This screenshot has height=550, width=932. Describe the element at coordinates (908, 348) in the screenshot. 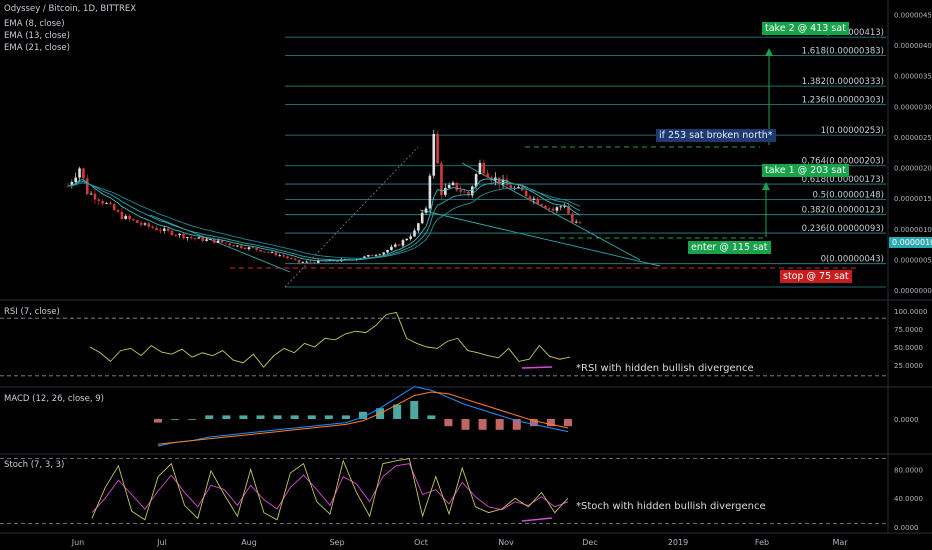

I see `rsi-tick-label: 50.0000` at that location.